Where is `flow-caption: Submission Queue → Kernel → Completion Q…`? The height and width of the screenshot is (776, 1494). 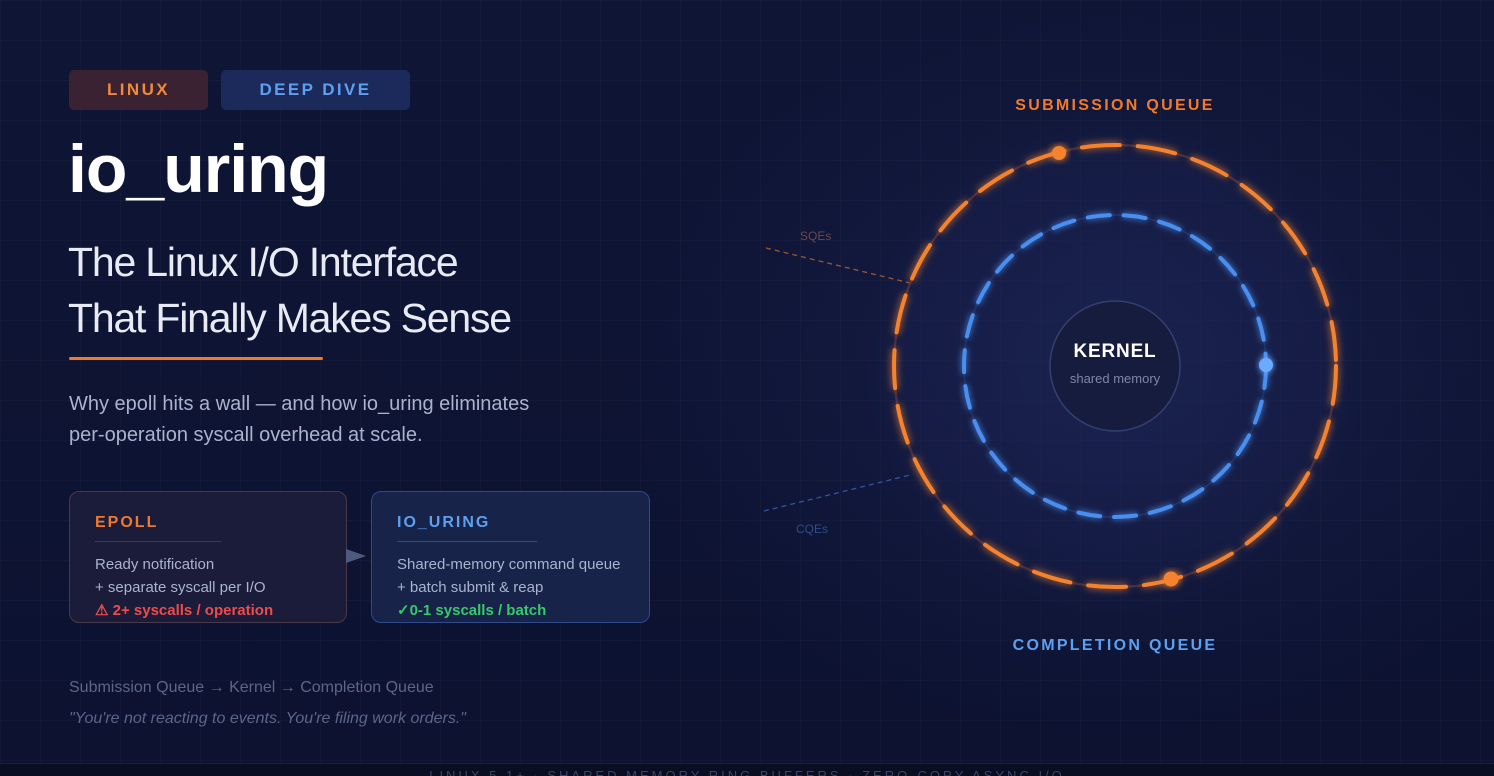
flow-caption: Submission Queue → Kernel → Completion Q… is located at coordinates (251, 687).